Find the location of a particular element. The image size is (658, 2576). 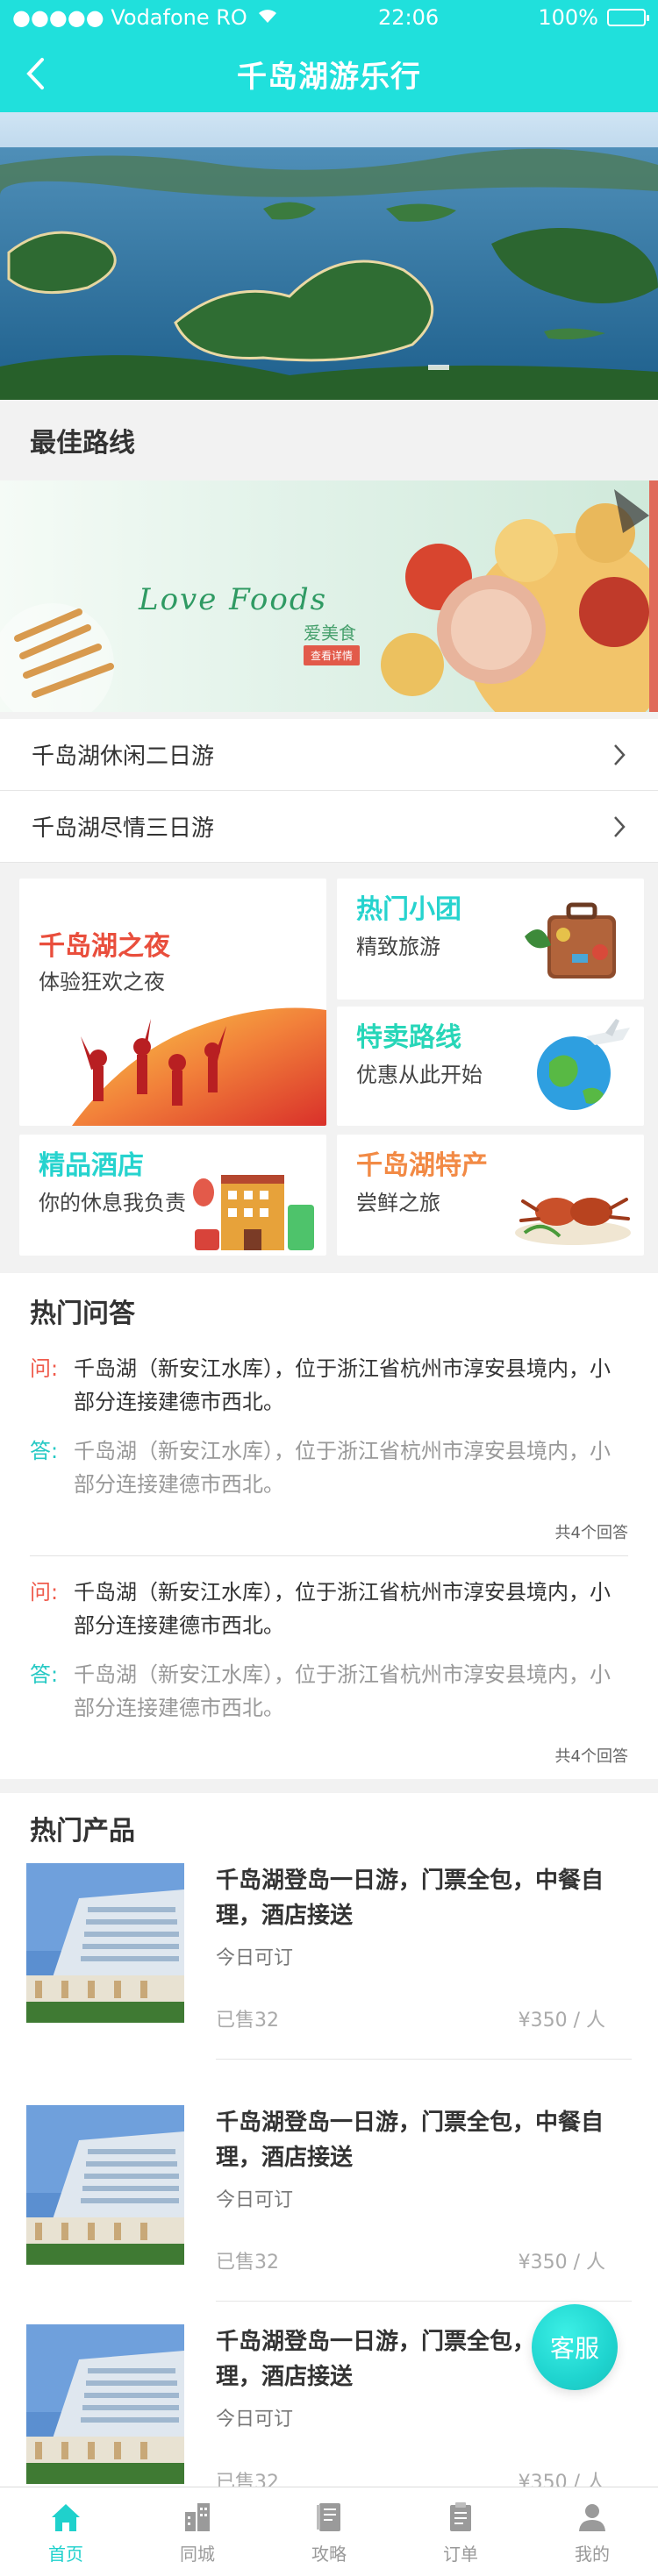

card-desc: 尝鲜之旅 is located at coordinates (398, 1203).